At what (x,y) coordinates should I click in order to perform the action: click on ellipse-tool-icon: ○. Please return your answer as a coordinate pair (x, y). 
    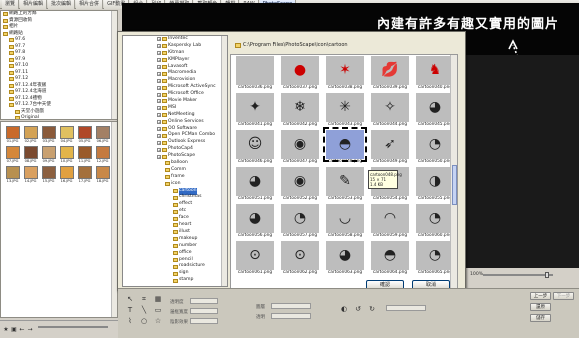
    Looking at the image, I should click on (144, 321).